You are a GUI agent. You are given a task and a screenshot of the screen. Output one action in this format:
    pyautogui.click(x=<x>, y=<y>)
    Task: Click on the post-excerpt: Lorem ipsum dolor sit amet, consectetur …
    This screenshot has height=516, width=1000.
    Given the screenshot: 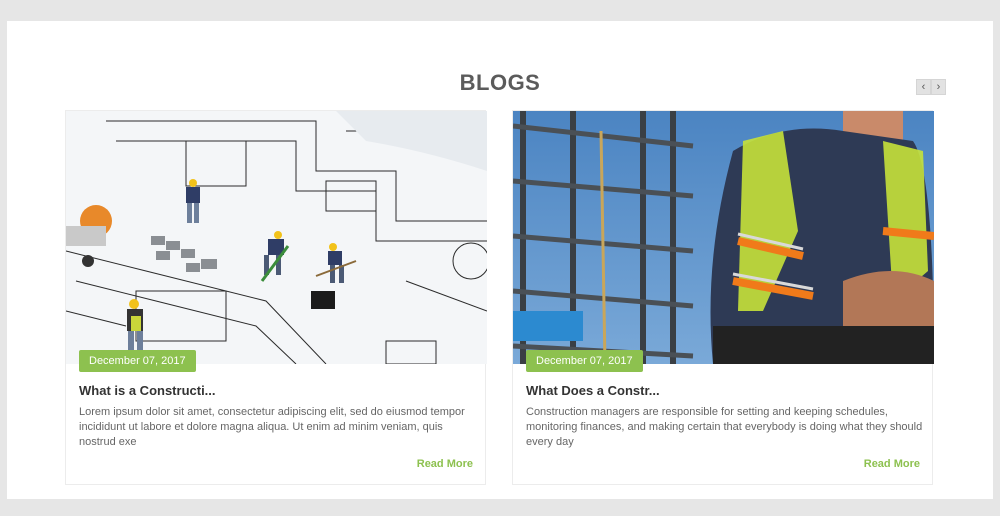 What is the action you would take?
    pyautogui.click(x=272, y=427)
    